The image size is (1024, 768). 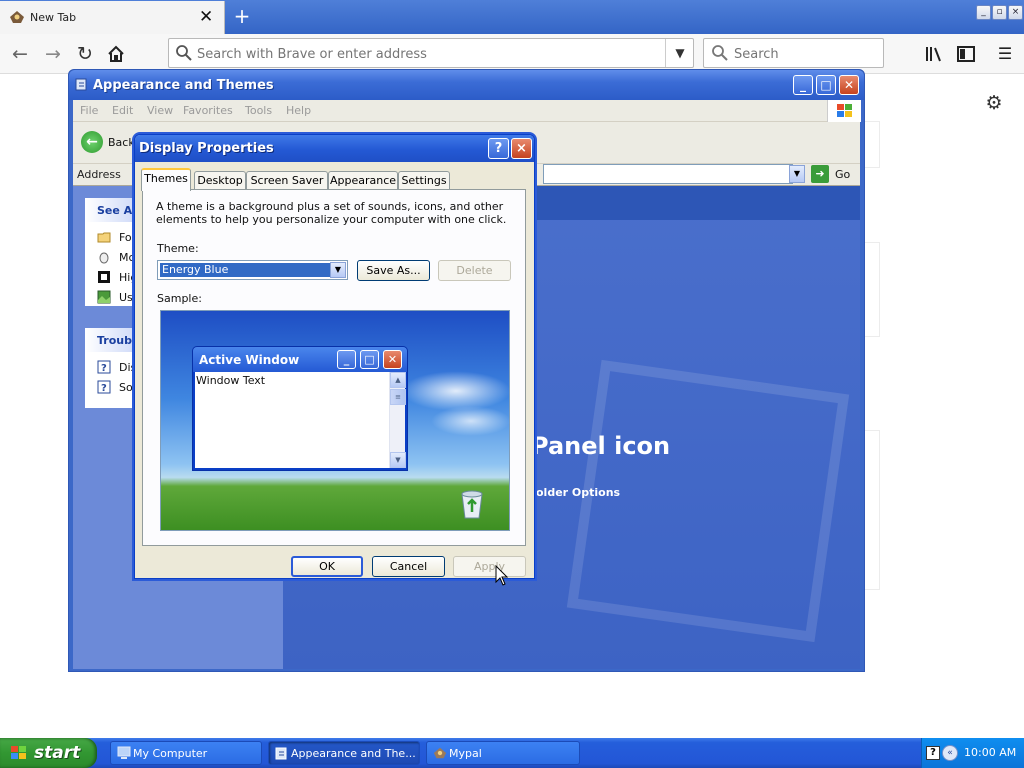 What do you see at coordinates (116, 54) in the screenshot?
I see `home-icon` at bounding box center [116, 54].